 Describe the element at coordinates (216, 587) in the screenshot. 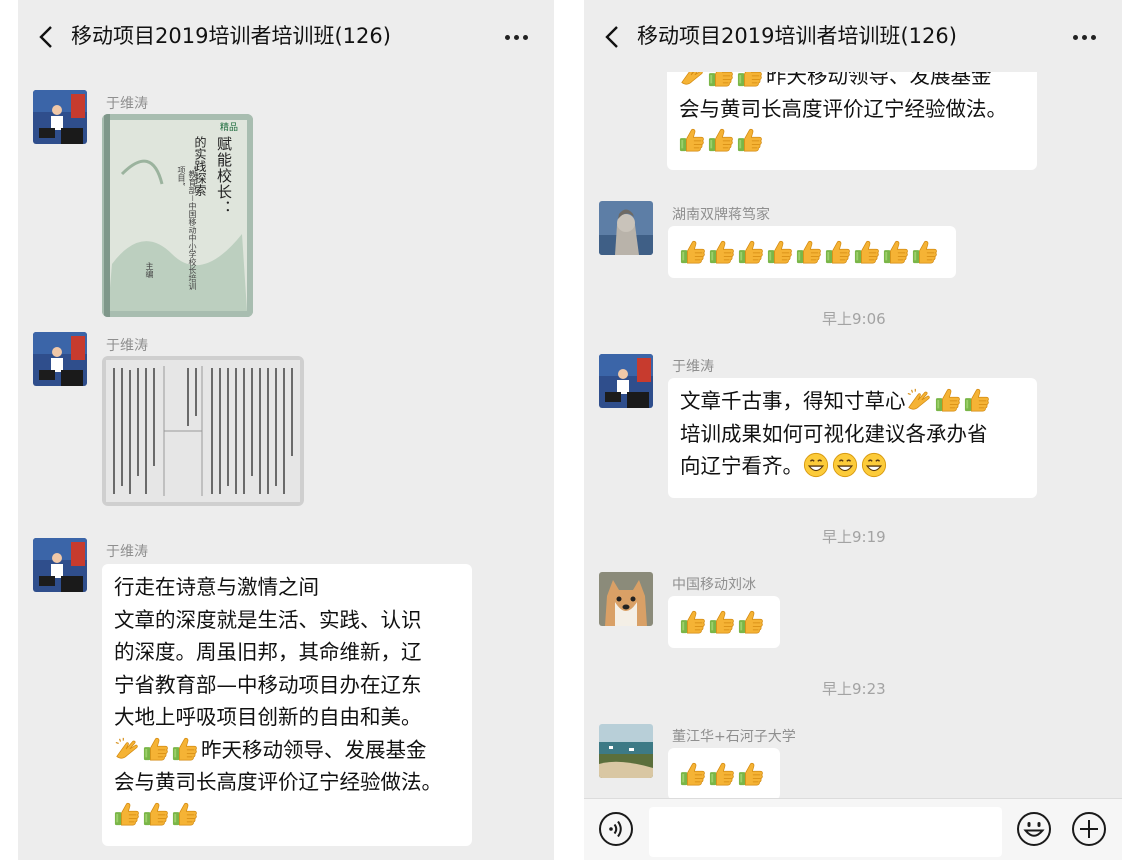

I see `message-text-line: 行走在诗意与激情之间` at that location.